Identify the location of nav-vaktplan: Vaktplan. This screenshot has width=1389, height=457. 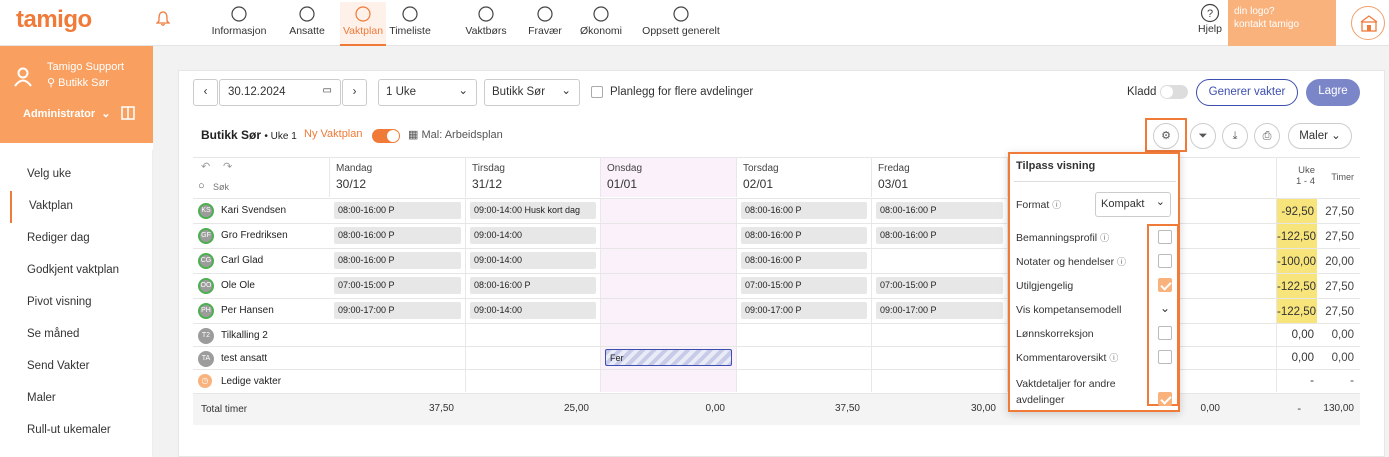
(363, 24).